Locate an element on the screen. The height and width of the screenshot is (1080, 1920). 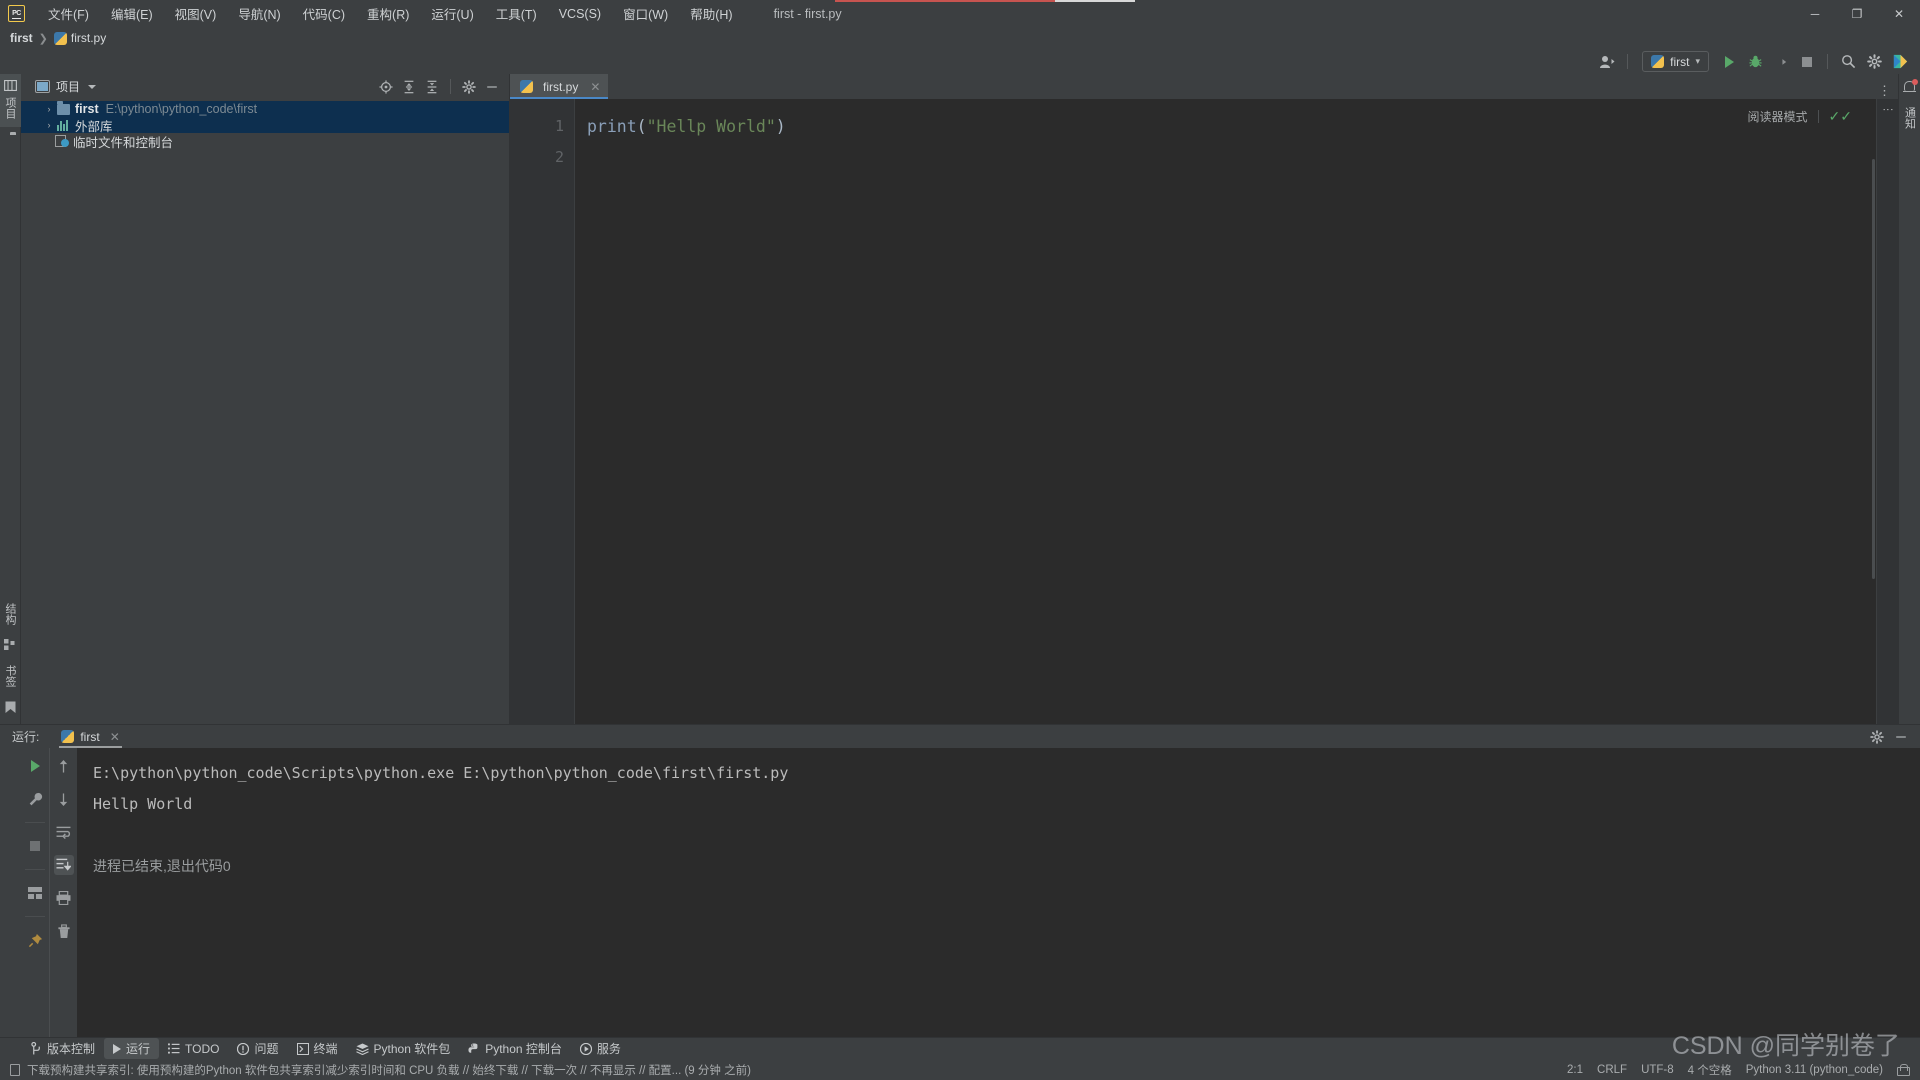
menu-item-run: 运行(U) is located at coordinates (452, 13).